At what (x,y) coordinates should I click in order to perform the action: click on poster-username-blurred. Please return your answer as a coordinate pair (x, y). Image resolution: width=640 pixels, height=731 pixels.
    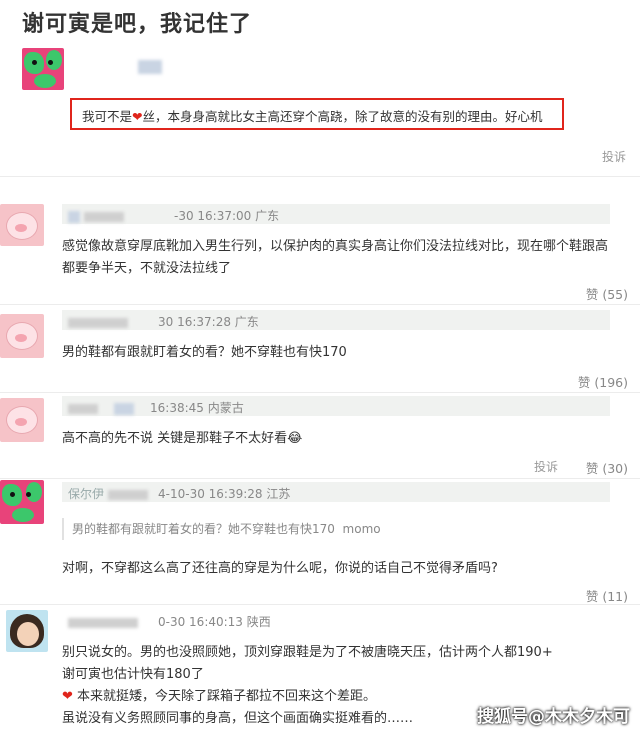
    Looking at the image, I should click on (150, 67).